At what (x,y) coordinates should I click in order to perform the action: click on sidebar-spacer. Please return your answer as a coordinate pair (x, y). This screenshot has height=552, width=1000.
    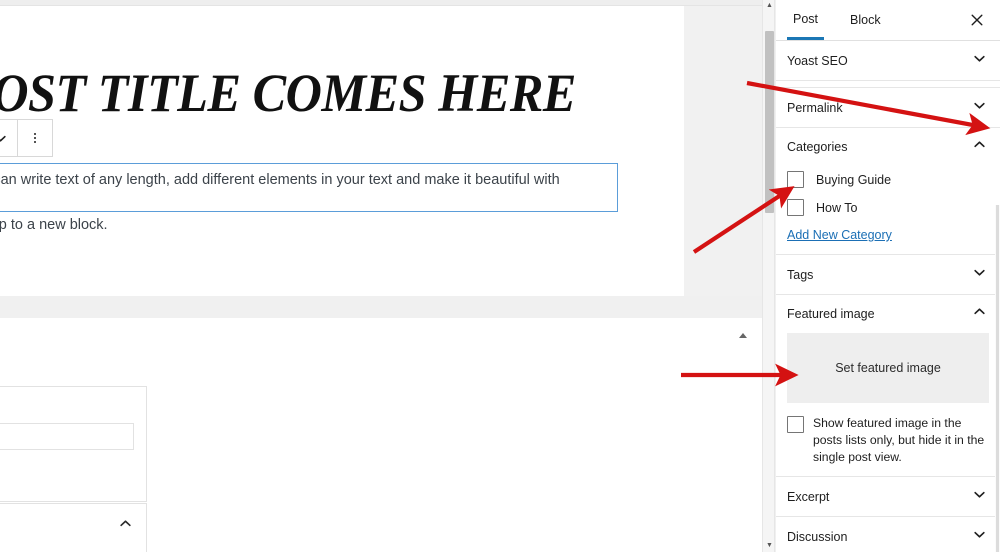
    Looking at the image, I should click on (888, 84).